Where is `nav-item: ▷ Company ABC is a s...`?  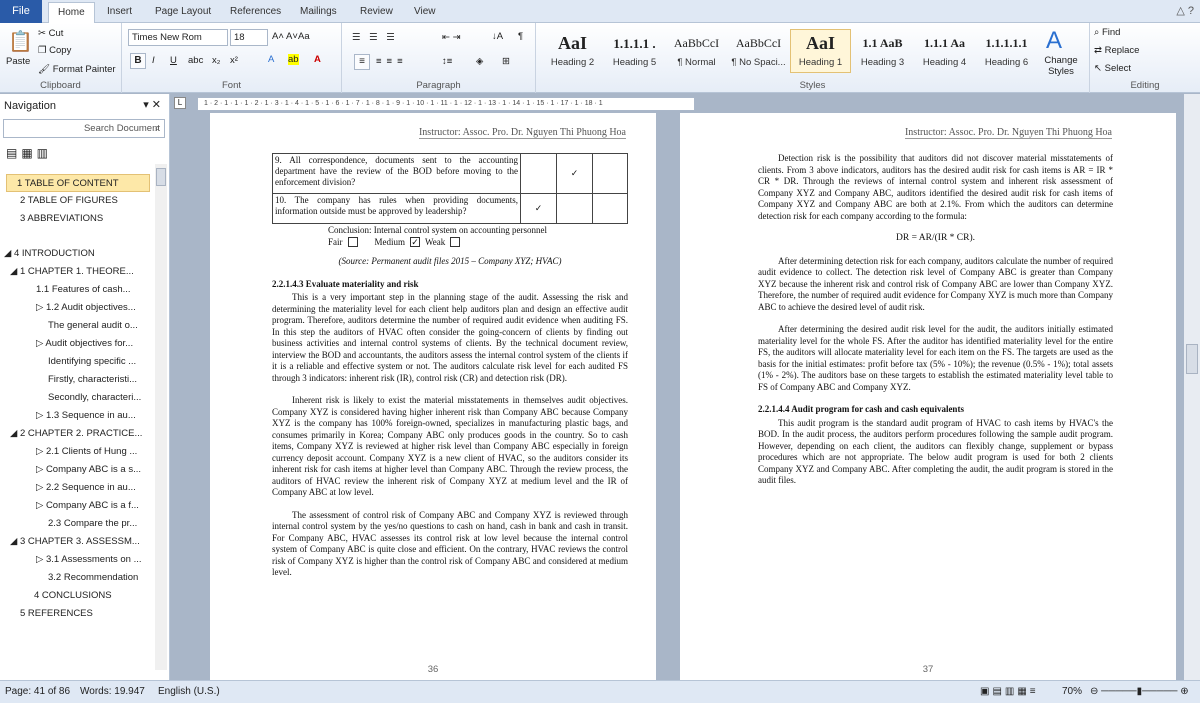 nav-item: ▷ Company ABC is a s... is located at coordinates (93, 470).